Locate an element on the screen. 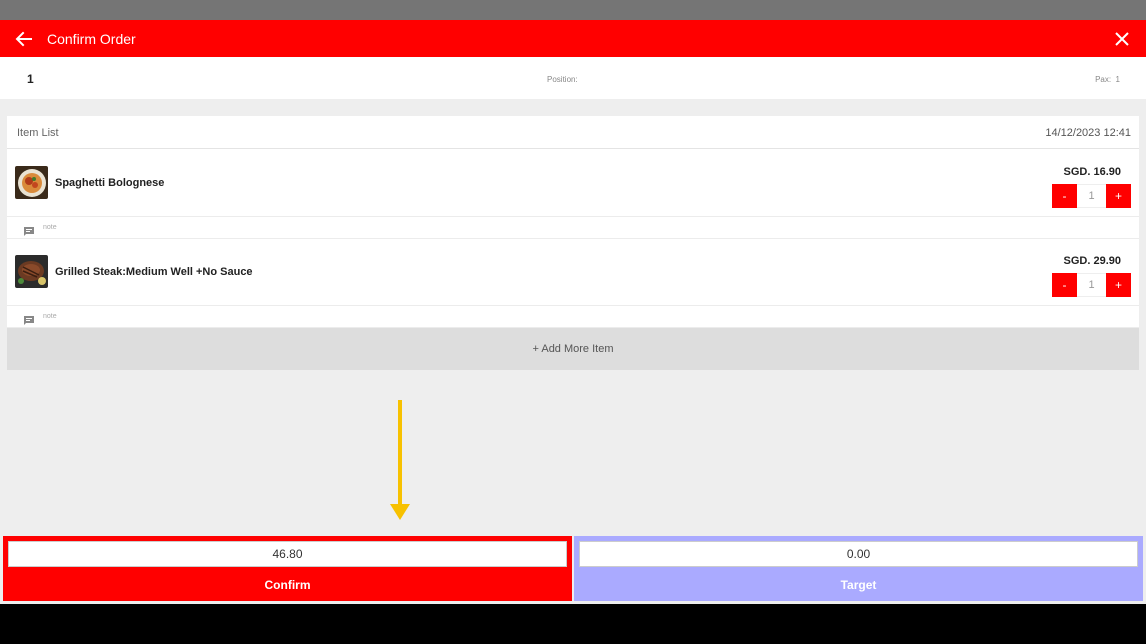 This screenshot has height=644, width=1146. order-info-bar: 1 Position: Pax: 1 is located at coordinates (573, 78).